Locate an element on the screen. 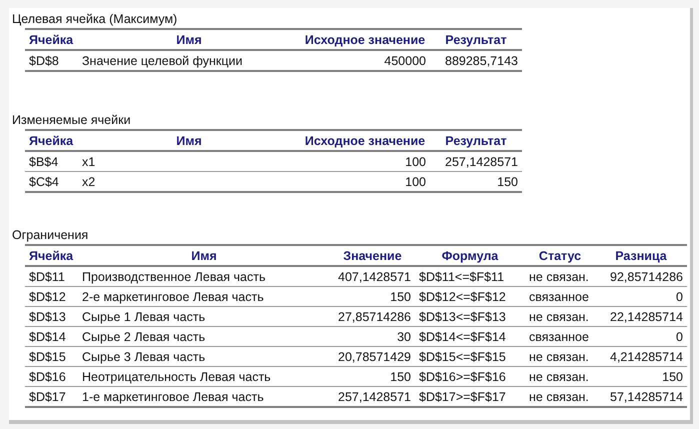 The height and width of the screenshot is (429, 699). table-cell: $D$16 is located at coordinates (51, 376).